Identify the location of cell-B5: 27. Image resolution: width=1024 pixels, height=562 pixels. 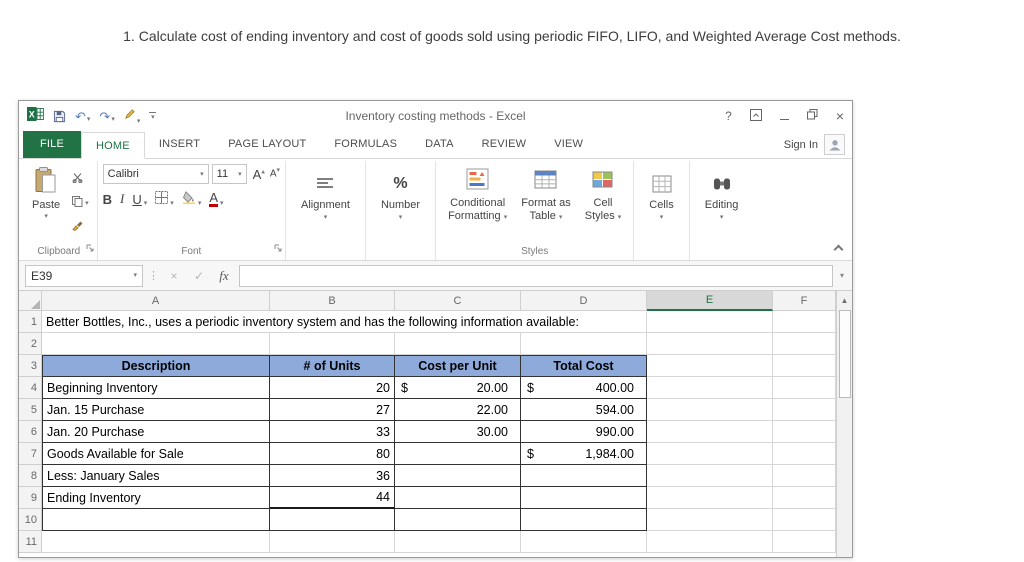
(332, 410).